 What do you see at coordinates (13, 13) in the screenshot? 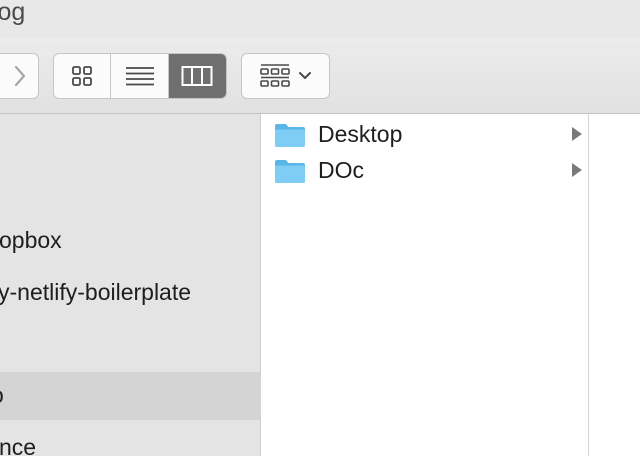
I see `window-title: blog` at bounding box center [13, 13].